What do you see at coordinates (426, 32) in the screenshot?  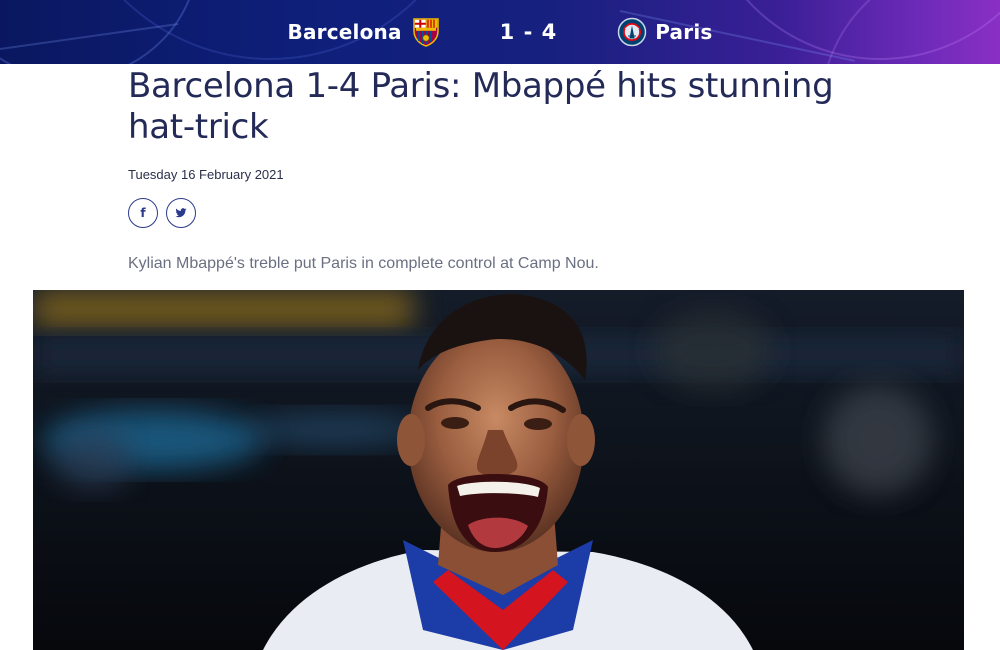 I see `barcelona-crest-icon` at bounding box center [426, 32].